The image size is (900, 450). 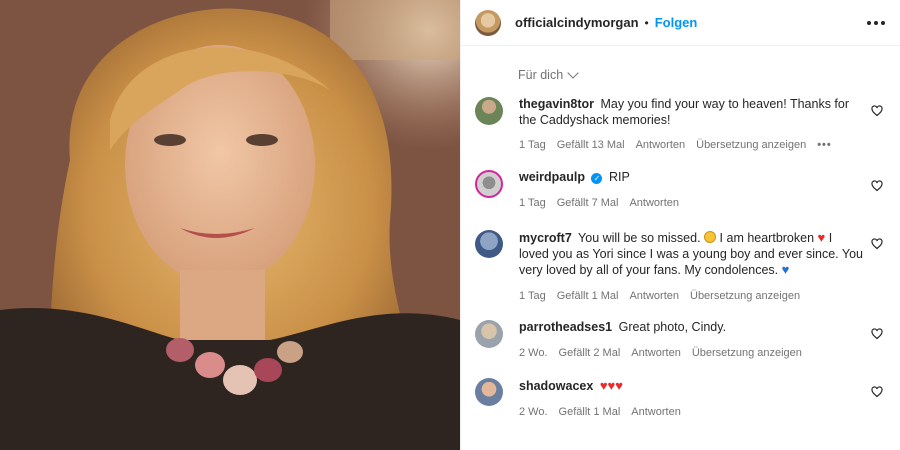 What do you see at coordinates (676, 22) in the screenshot?
I see `follow-button: Folgen` at bounding box center [676, 22].